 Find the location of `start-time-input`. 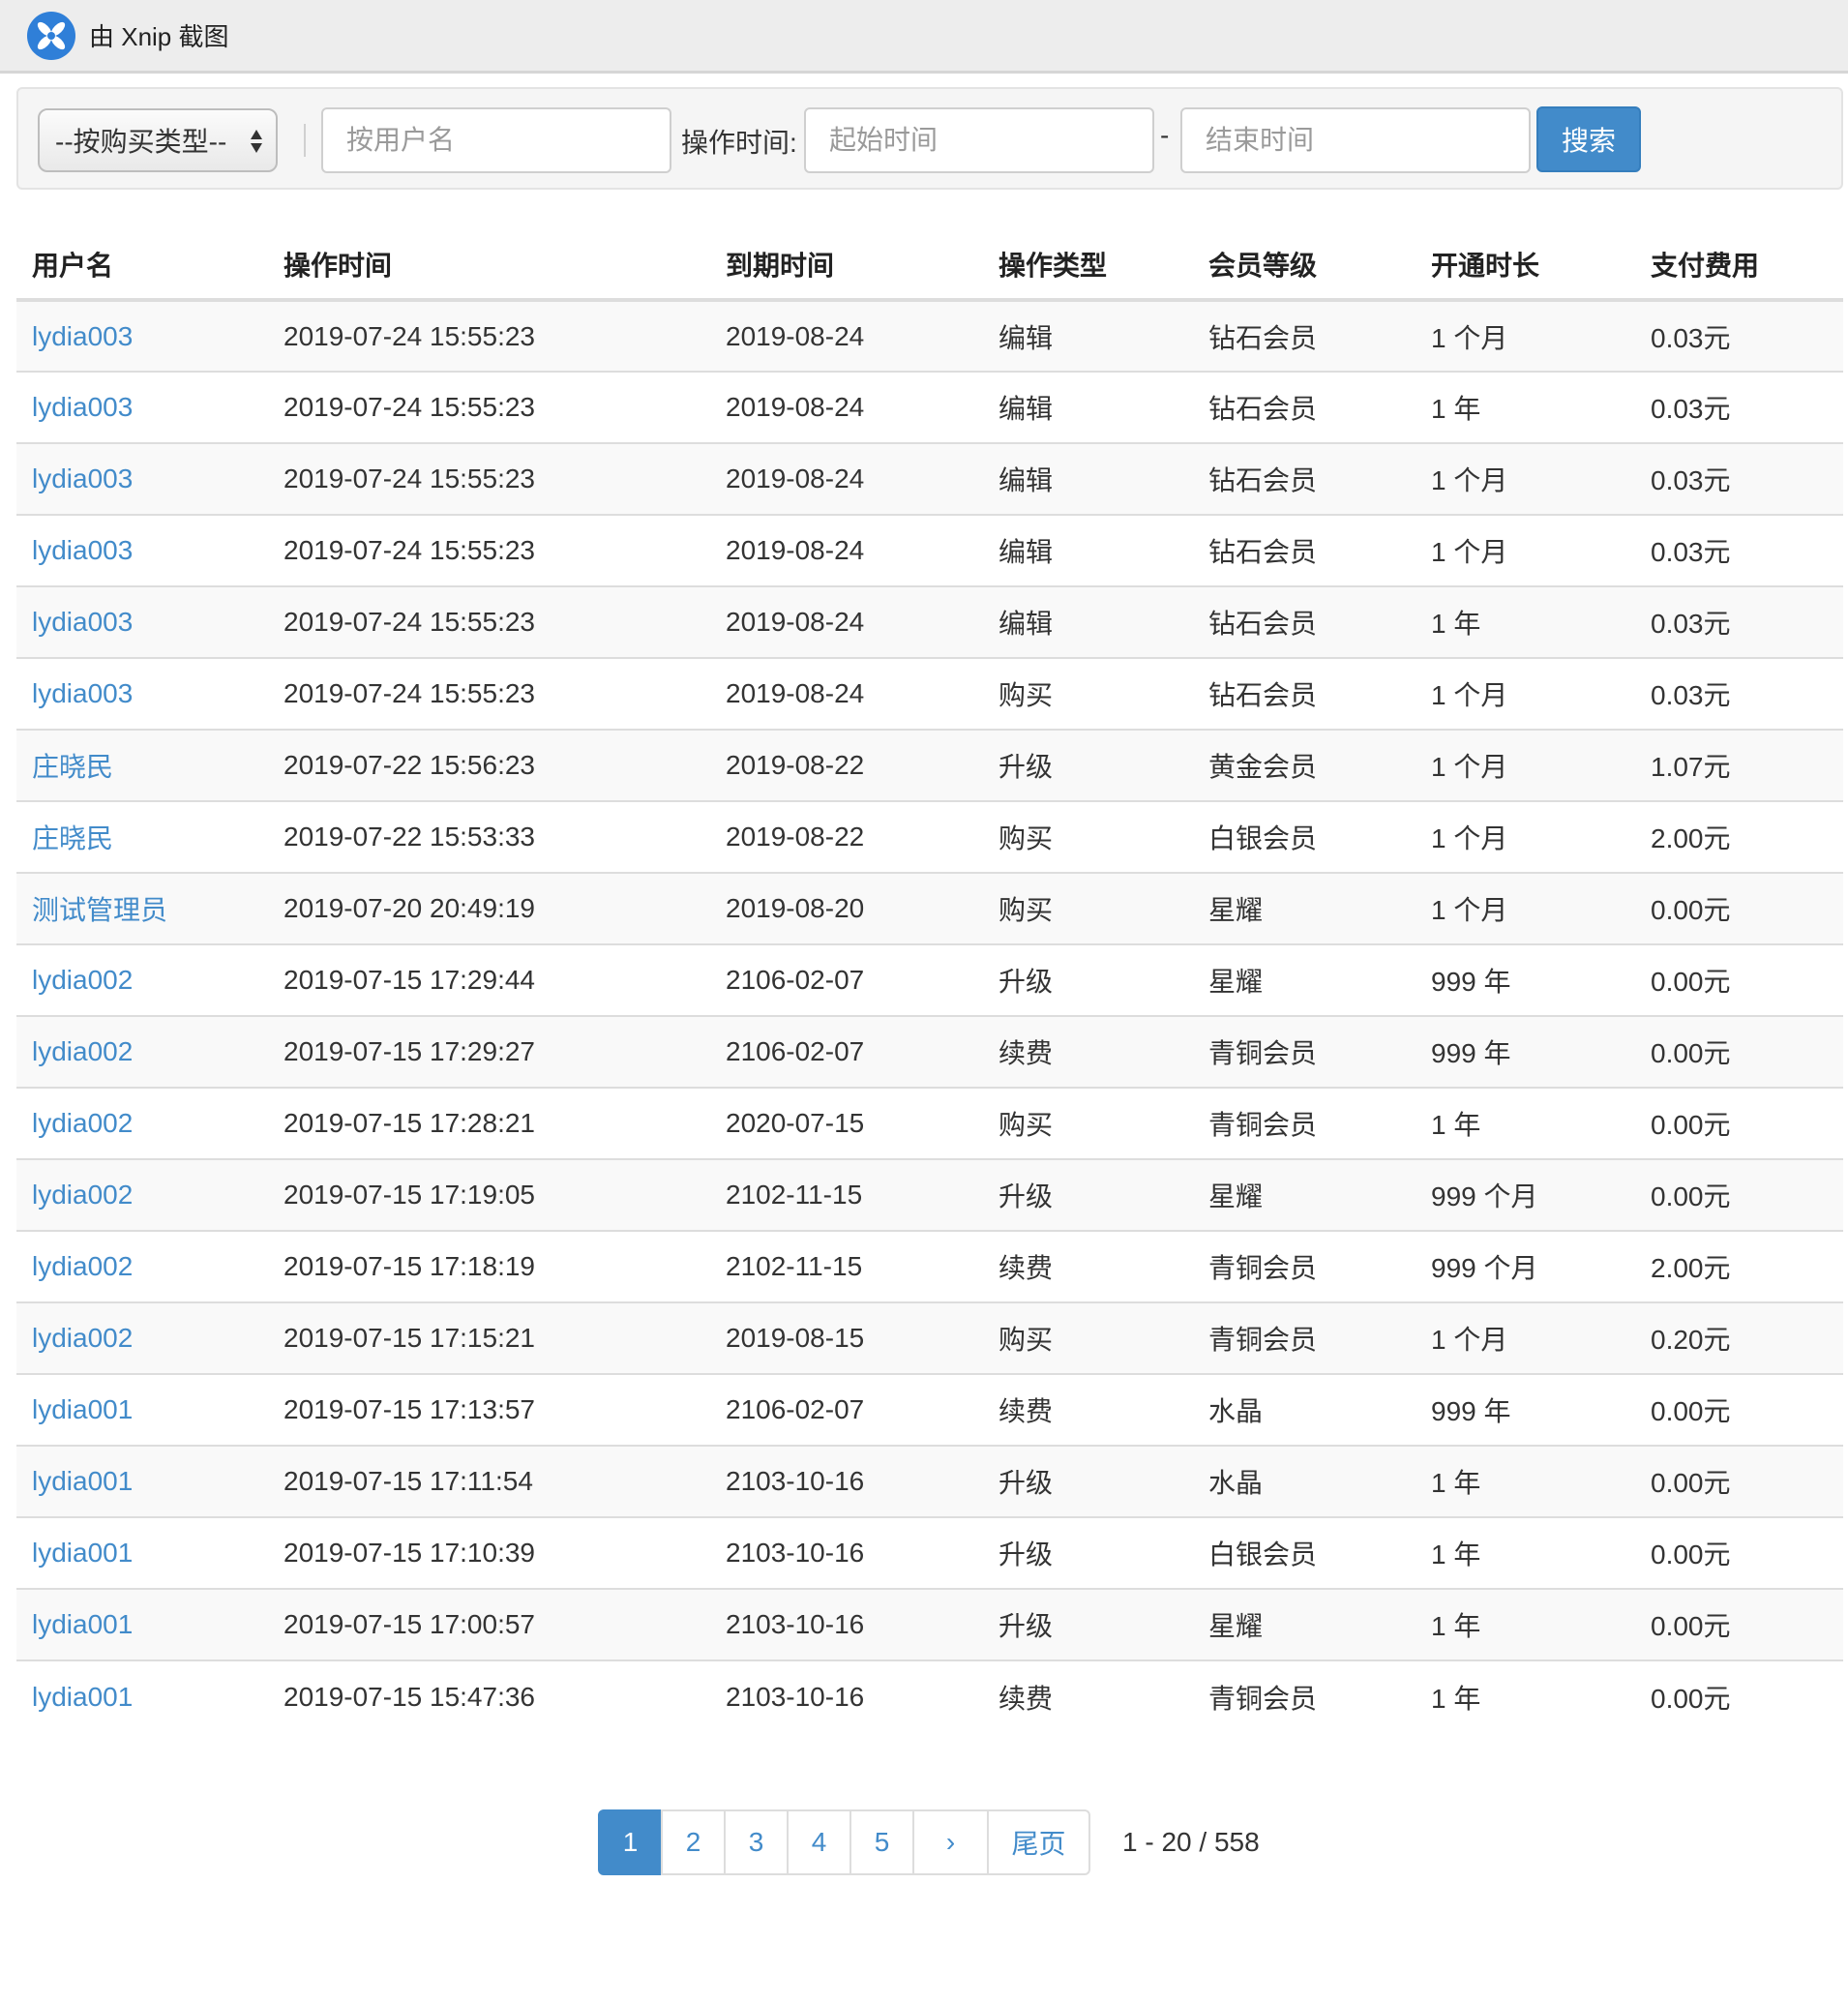

start-time-input is located at coordinates (979, 140).